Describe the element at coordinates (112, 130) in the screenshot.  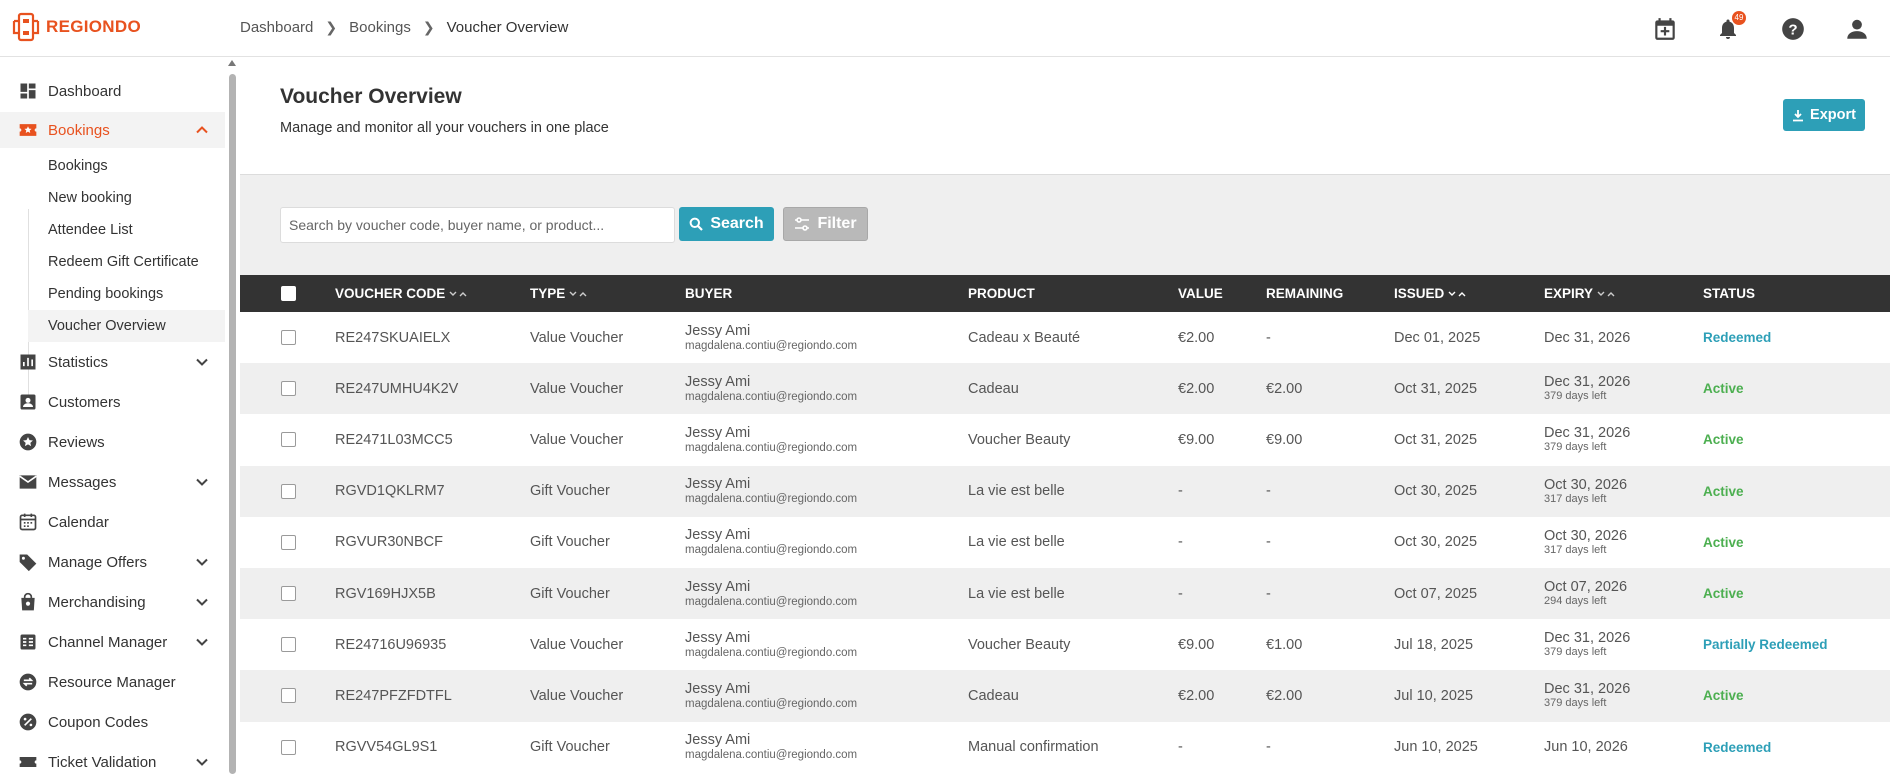
I see `sidebar-item-bookings: Bookings` at that location.